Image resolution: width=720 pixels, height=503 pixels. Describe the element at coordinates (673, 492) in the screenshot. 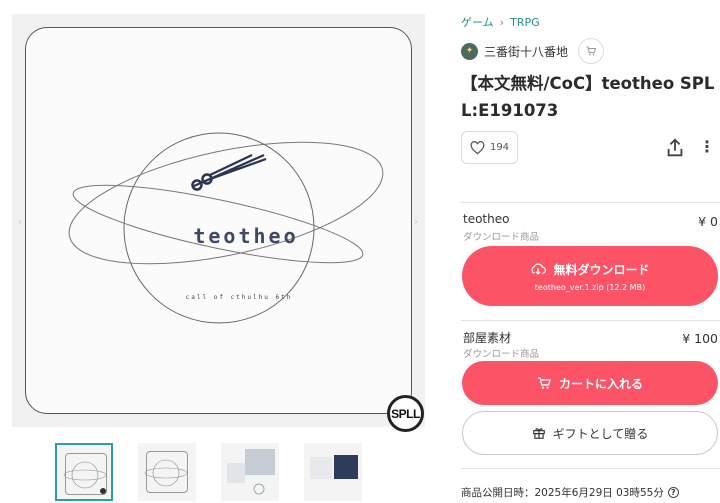

I see `help-icon: ?` at that location.